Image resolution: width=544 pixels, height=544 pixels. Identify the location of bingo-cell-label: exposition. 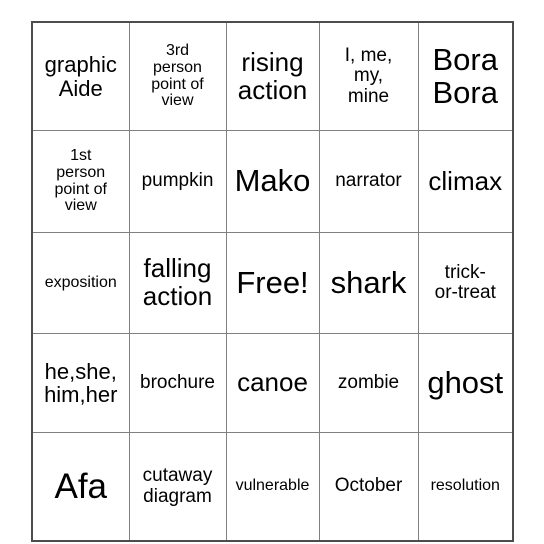
(80, 282).